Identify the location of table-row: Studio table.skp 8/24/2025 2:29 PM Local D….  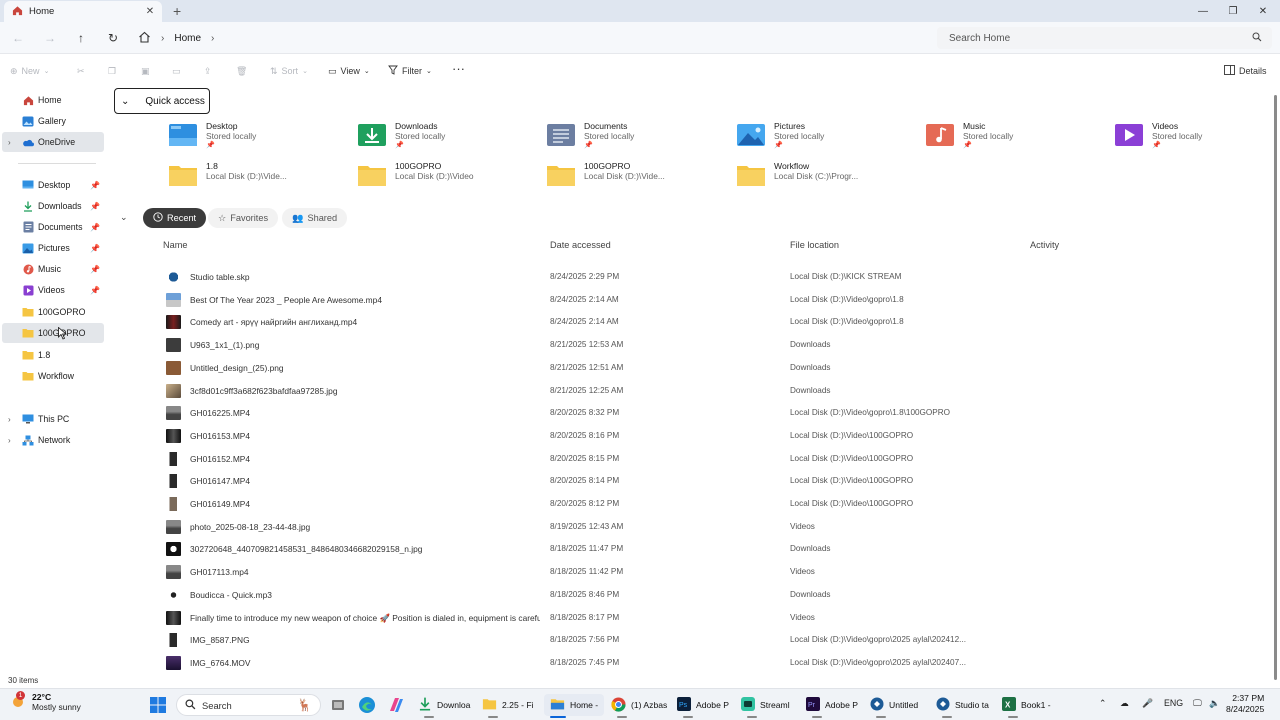
(710, 277).